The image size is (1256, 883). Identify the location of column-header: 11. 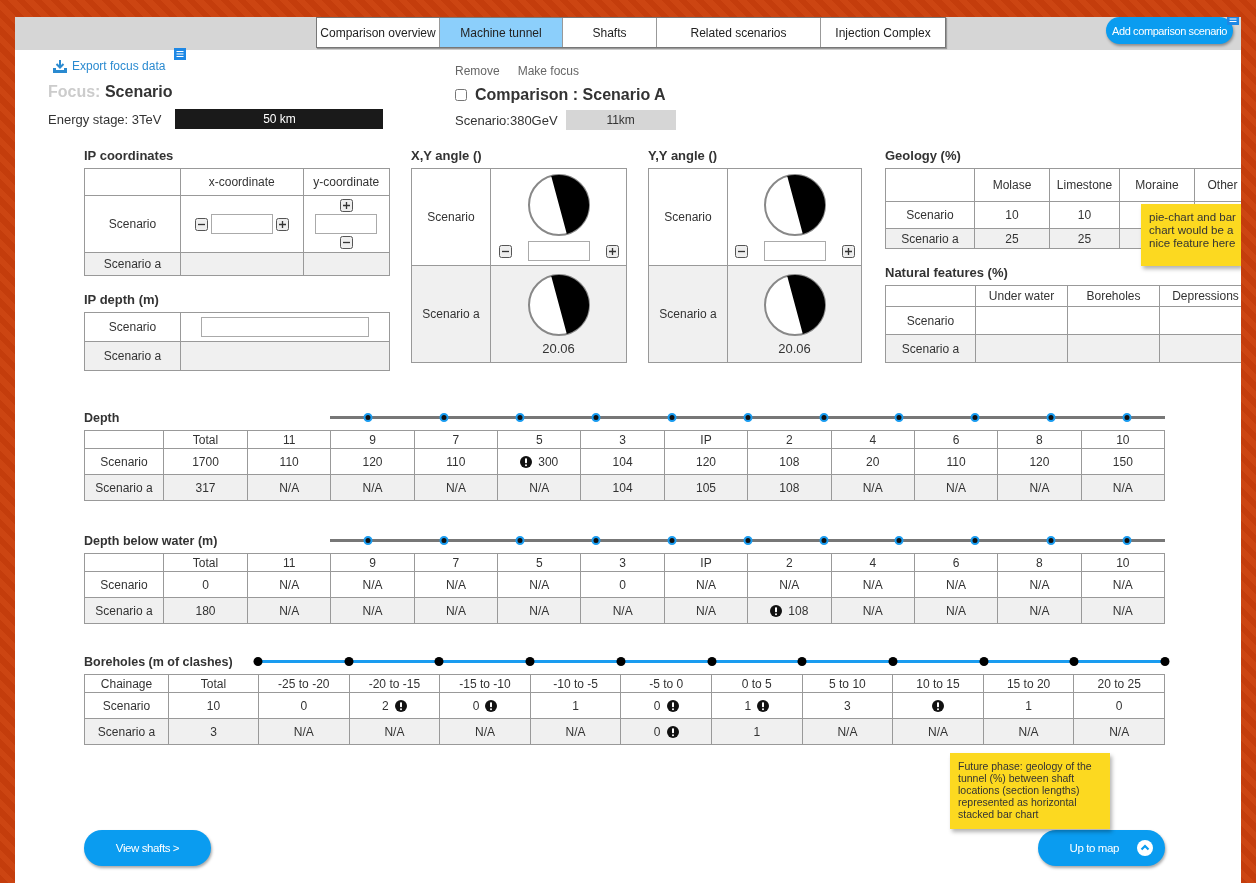
(290, 563).